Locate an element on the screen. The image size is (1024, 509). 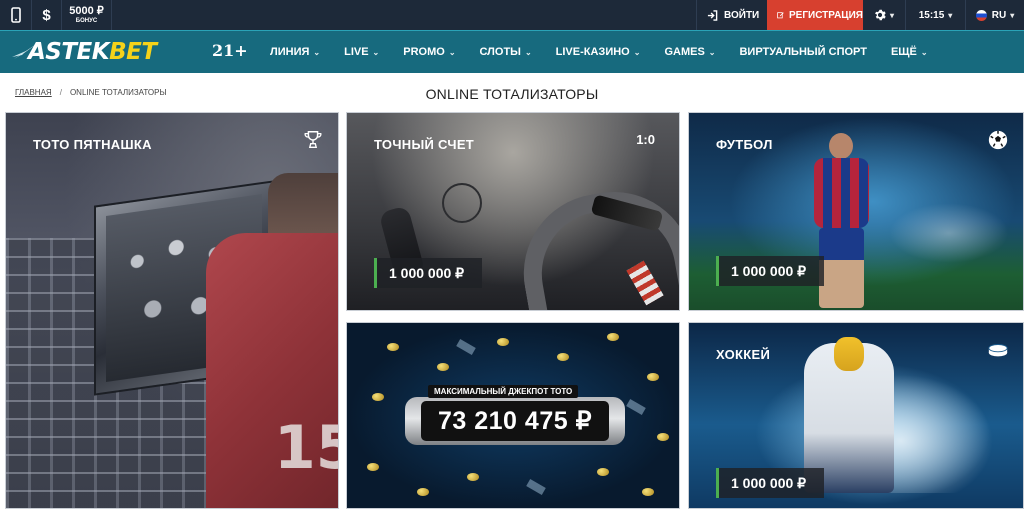
goalie-mask is located at coordinates (849, 354).